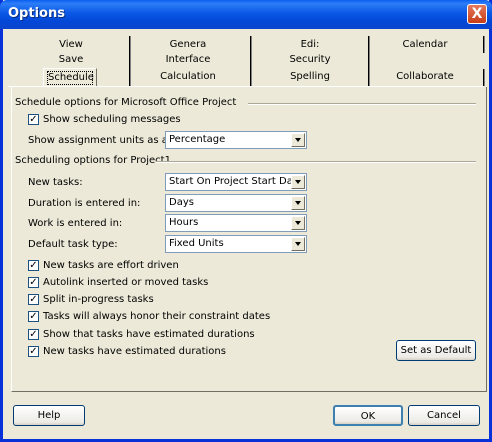 This screenshot has height=442, width=492. I want to click on assignment-units-value: Percentage, so click(197, 139).